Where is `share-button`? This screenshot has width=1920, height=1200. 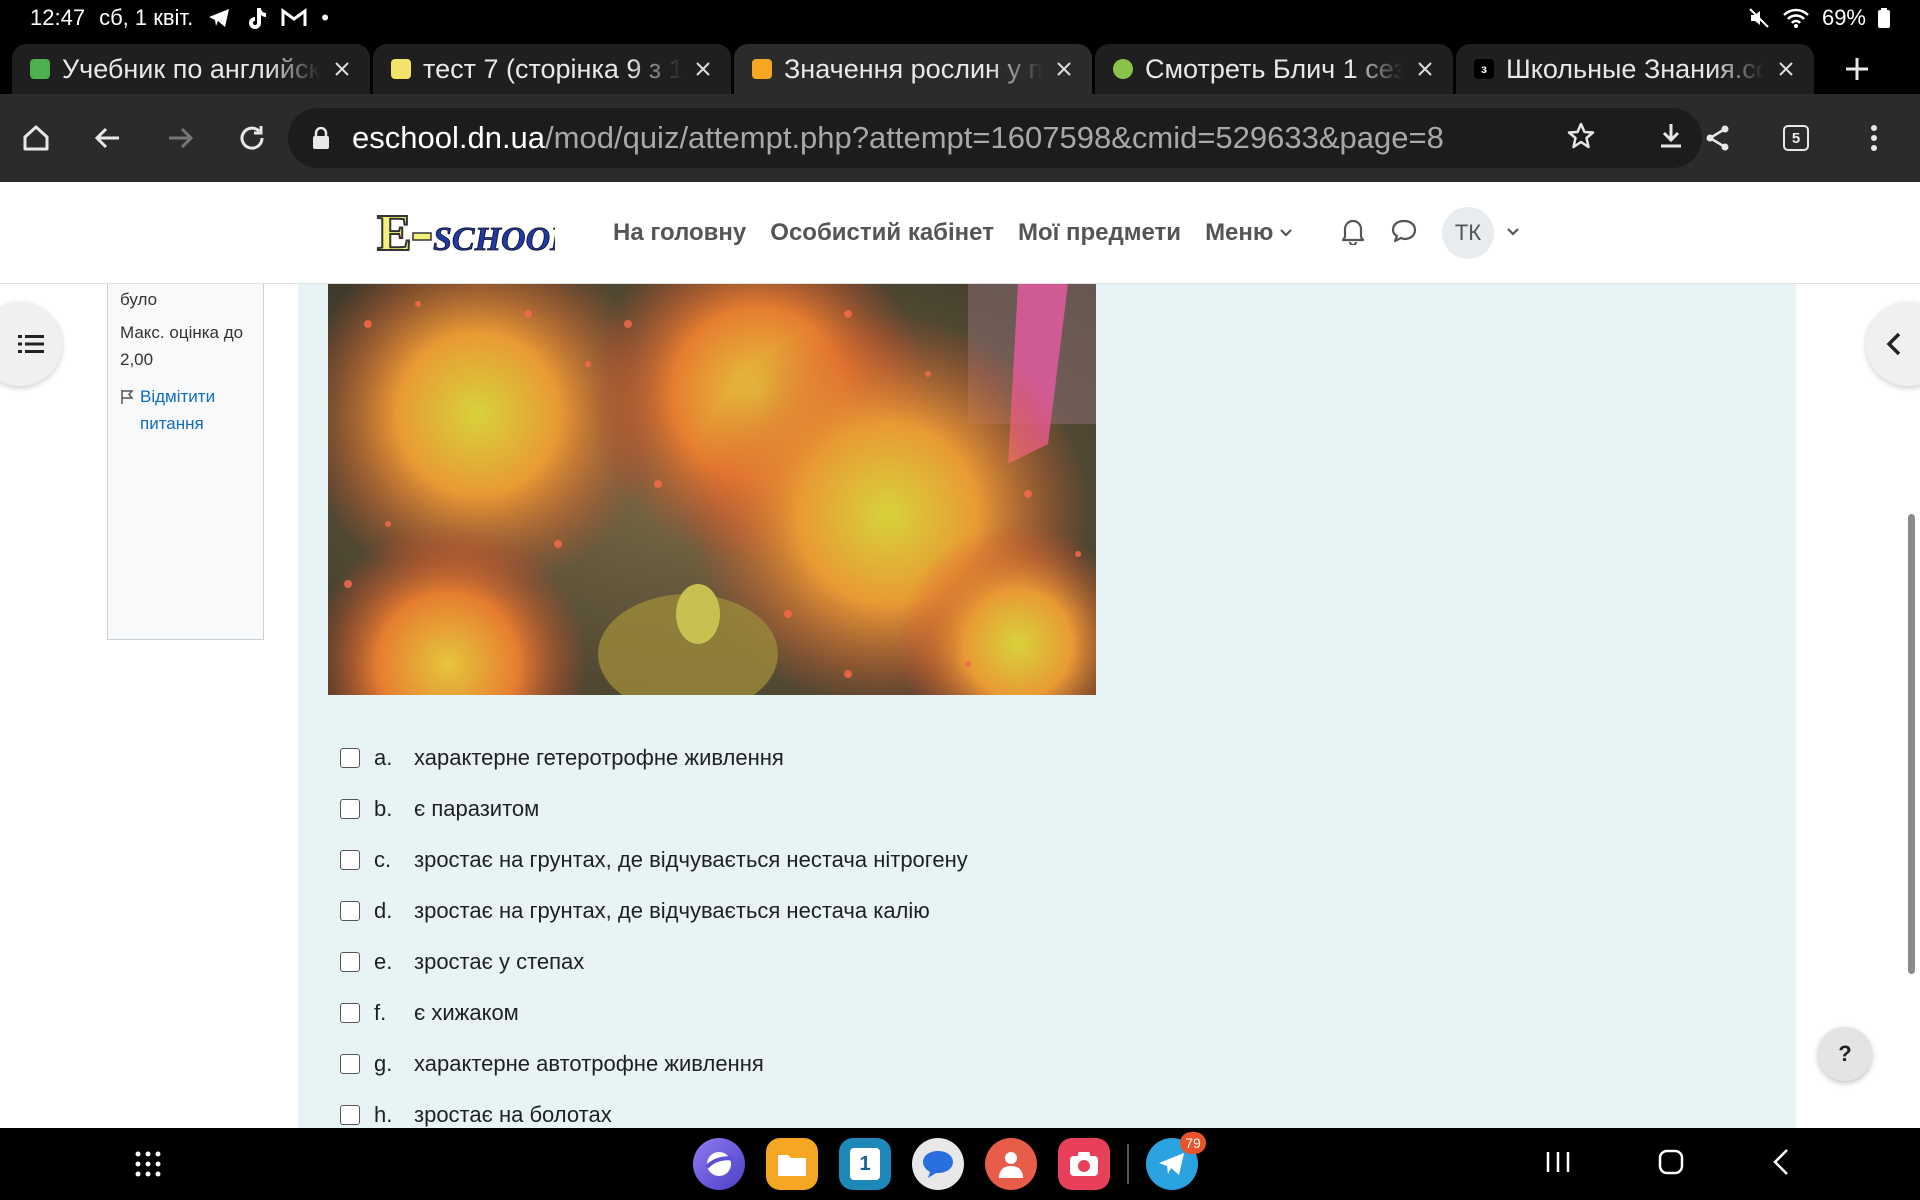 share-button is located at coordinates (1718, 138).